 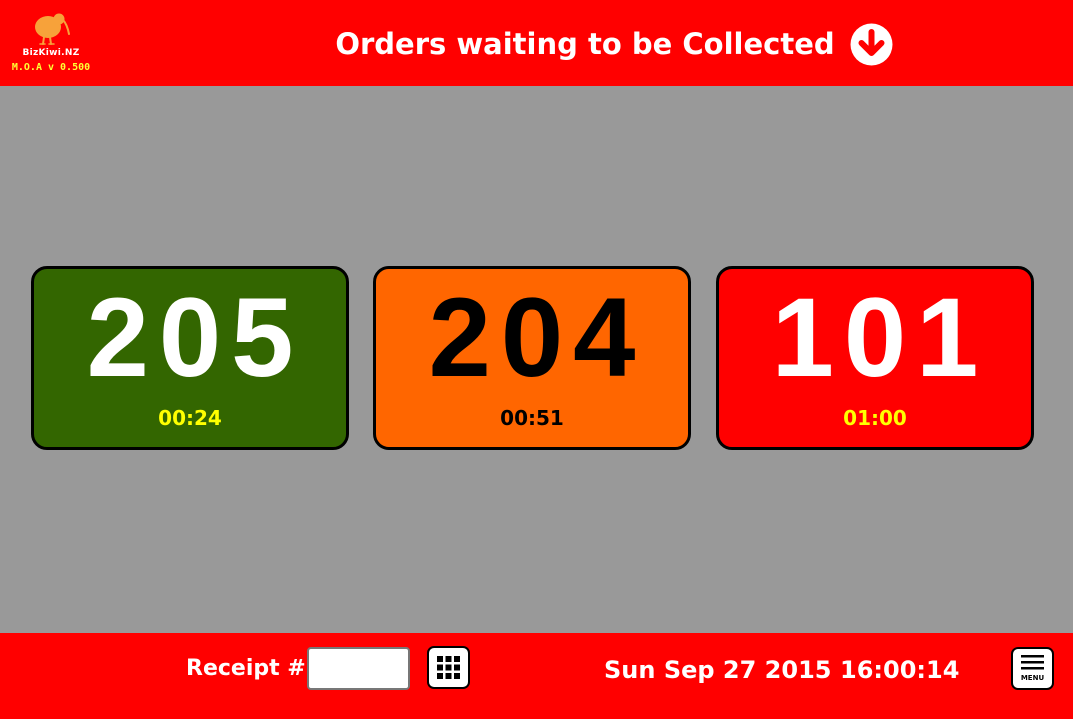 I want to click on keypad-grid-icon, so click(x=448, y=667).